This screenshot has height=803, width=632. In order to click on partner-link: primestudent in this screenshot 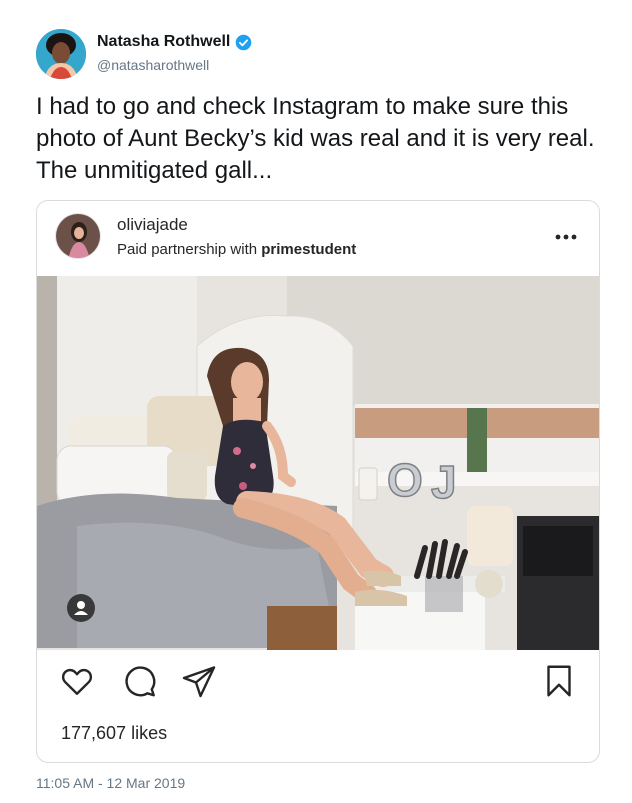, I will do `click(308, 249)`.